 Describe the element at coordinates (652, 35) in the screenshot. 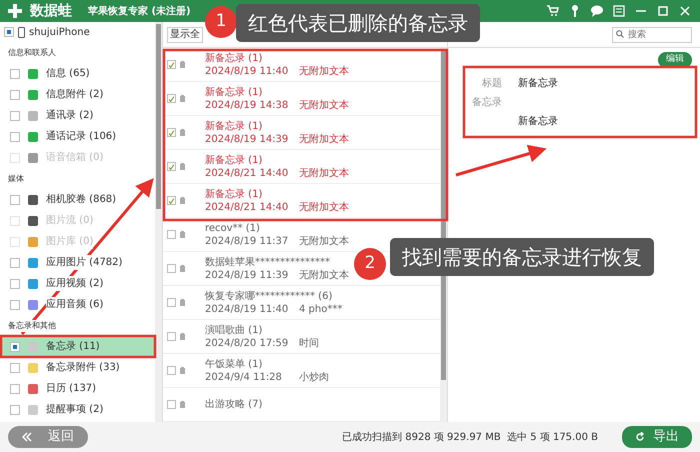

I see `search-field: 搜索` at that location.